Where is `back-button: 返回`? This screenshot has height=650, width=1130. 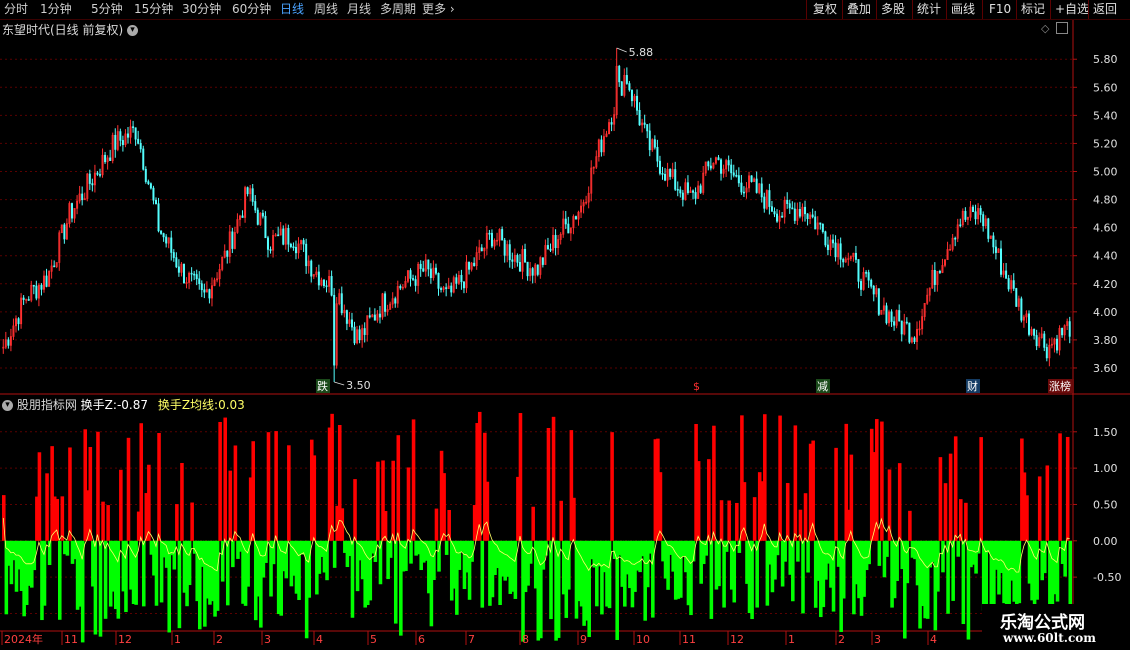
back-button: 返回 is located at coordinates (1105, 9).